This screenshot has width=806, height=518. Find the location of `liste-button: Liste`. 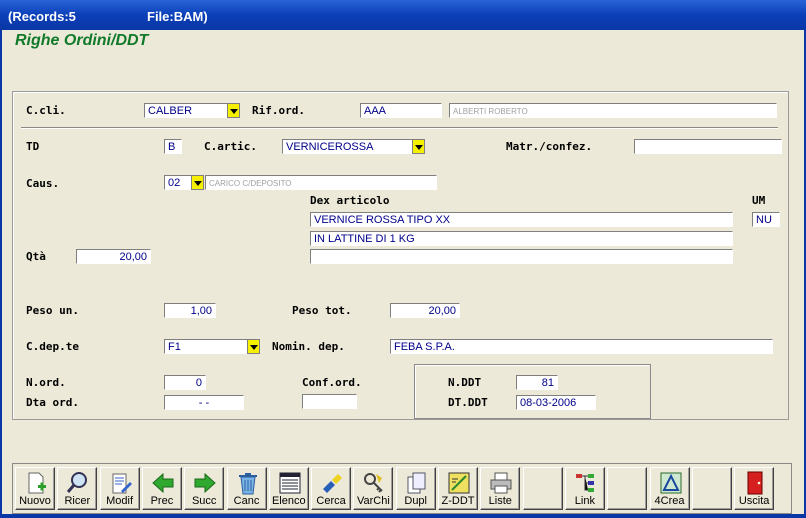

liste-button: Liste is located at coordinates (500, 488).